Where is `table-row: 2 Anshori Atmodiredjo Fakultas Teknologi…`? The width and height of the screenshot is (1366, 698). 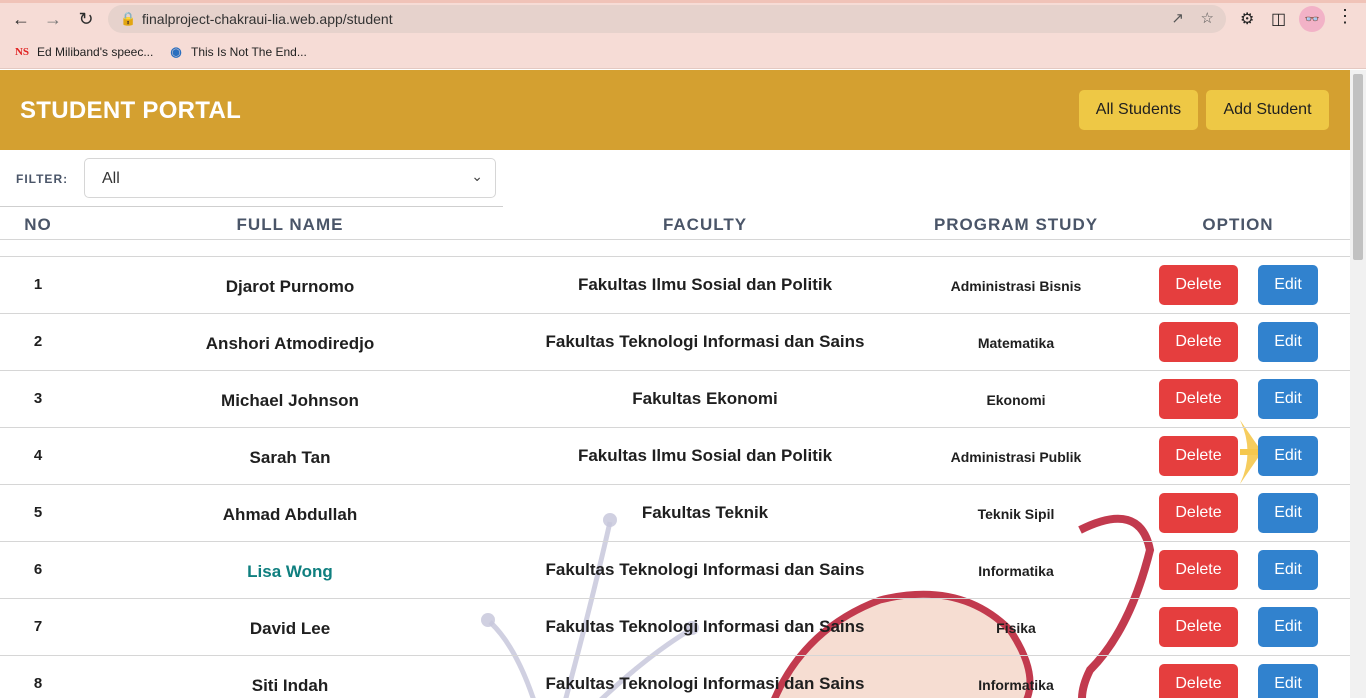
table-row: 2 Anshori Atmodiredjo Fakultas Teknologi… is located at coordinates (675, 341).